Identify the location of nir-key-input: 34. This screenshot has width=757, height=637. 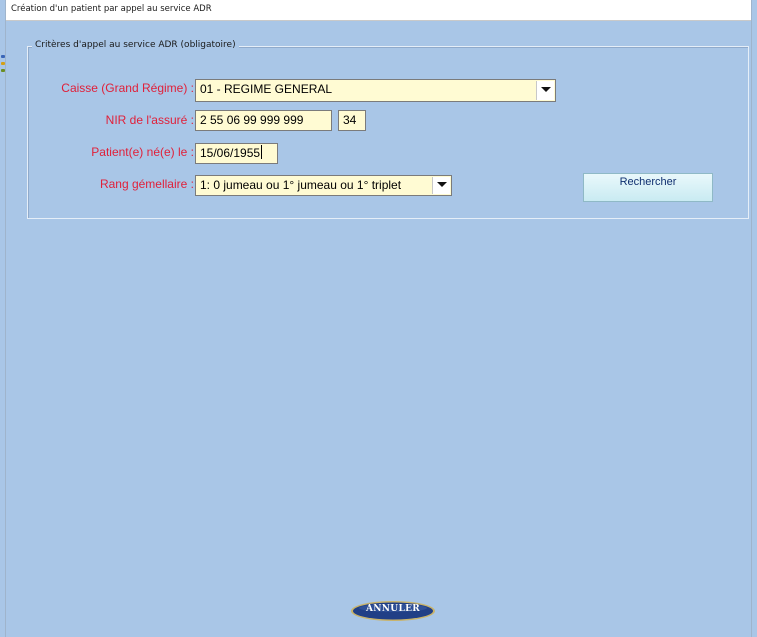
(352, 120).